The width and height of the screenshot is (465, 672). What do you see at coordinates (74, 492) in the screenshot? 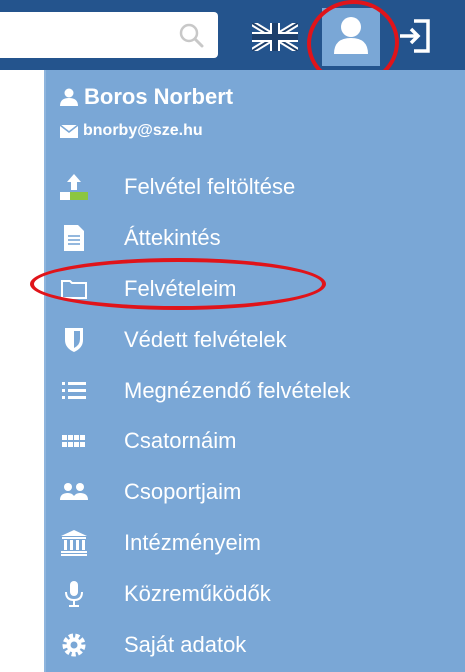
I see `group-icon` at bounding box center [74, 492].